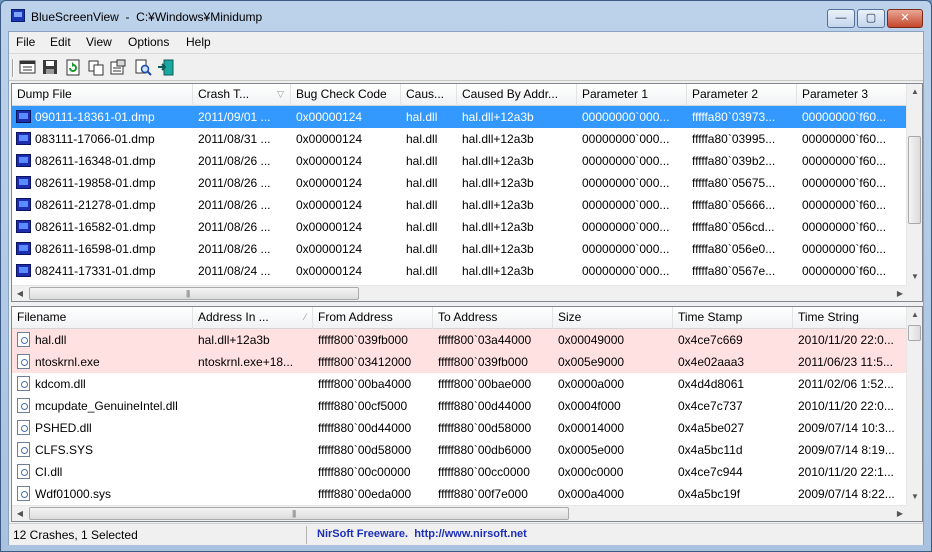 Image resolution: width=932 pixels, height=552 pixels. Describe the element at coordinates (346, 95) in the screenshot. I see `column-bug-check-code: Bug Check Code` at that location.